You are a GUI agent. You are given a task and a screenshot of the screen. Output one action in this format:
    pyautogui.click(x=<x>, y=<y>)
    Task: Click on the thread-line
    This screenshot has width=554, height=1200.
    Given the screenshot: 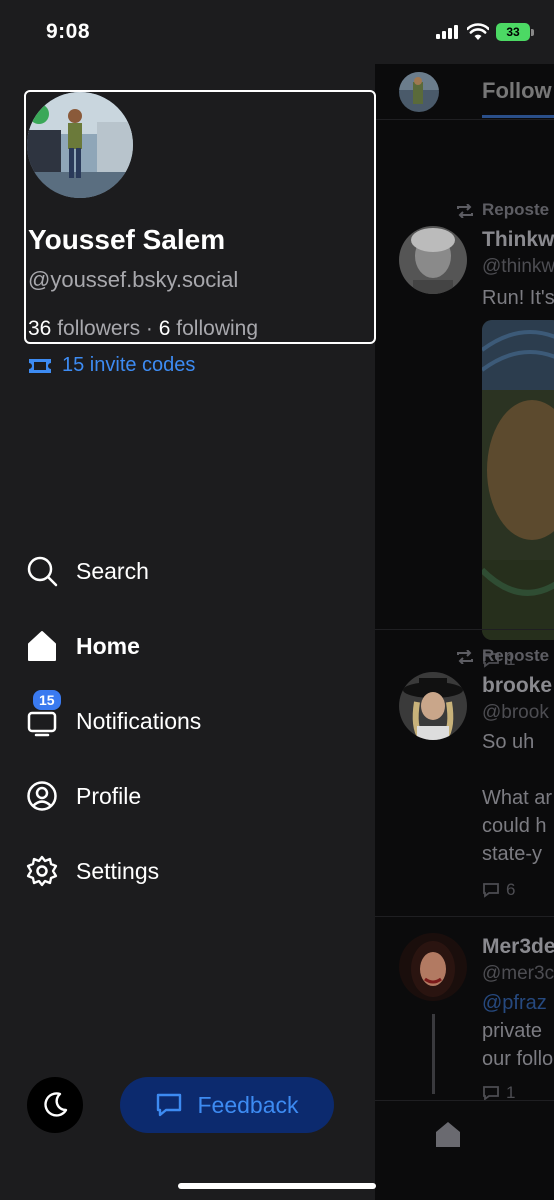 What is the action you would take?
    pyautogui.click(x=433, y=1054)
    